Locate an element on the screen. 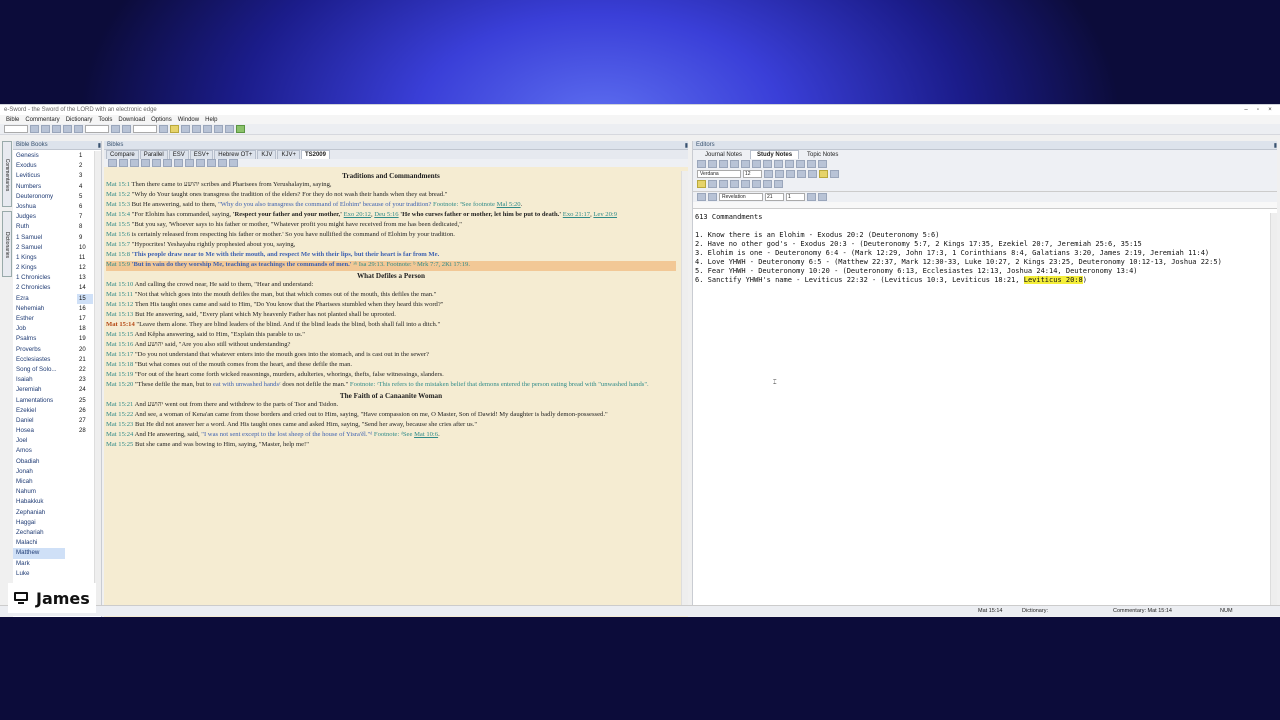  numbering-icon is located at coordinates (756, 184).